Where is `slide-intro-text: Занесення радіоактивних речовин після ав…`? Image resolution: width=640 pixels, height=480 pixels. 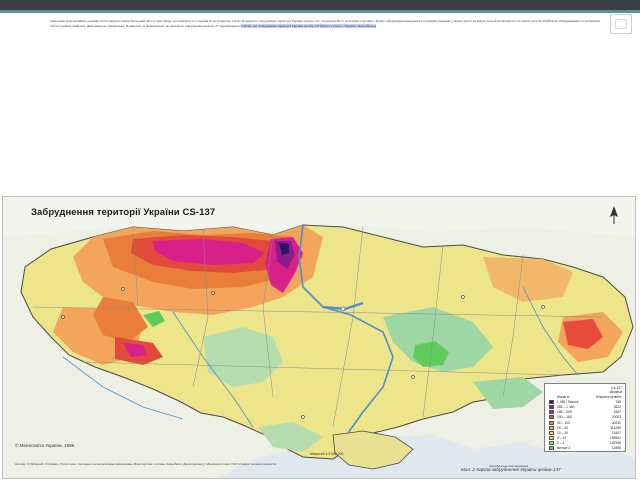
slide-intro-text: Занесення радіоактивних речовин після ав… is located at coordinates (325, 24).